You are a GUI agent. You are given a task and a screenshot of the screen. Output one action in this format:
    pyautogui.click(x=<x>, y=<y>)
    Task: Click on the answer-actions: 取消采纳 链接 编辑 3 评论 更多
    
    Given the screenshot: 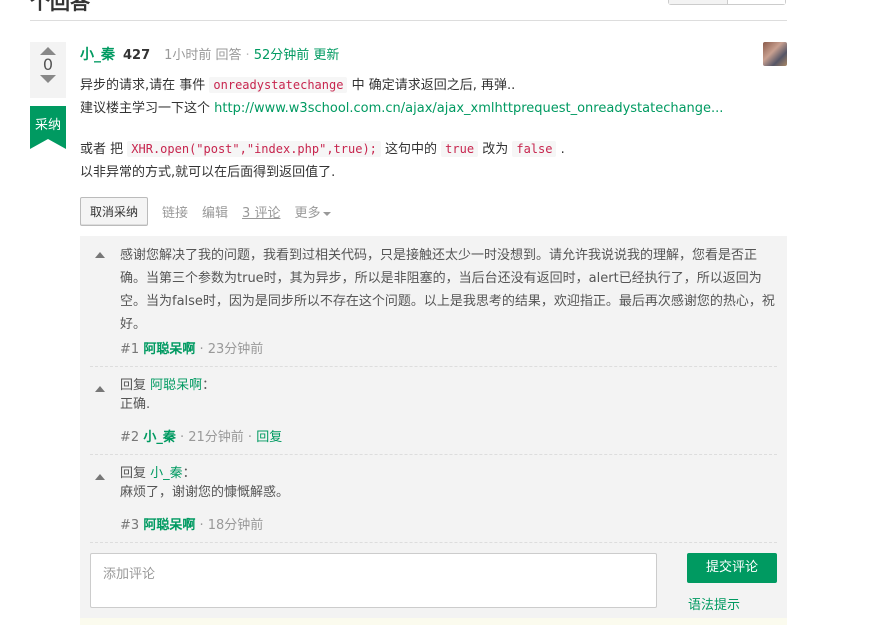 What is the action you would take?
    pyautogui.click(x=206, y=211)
    